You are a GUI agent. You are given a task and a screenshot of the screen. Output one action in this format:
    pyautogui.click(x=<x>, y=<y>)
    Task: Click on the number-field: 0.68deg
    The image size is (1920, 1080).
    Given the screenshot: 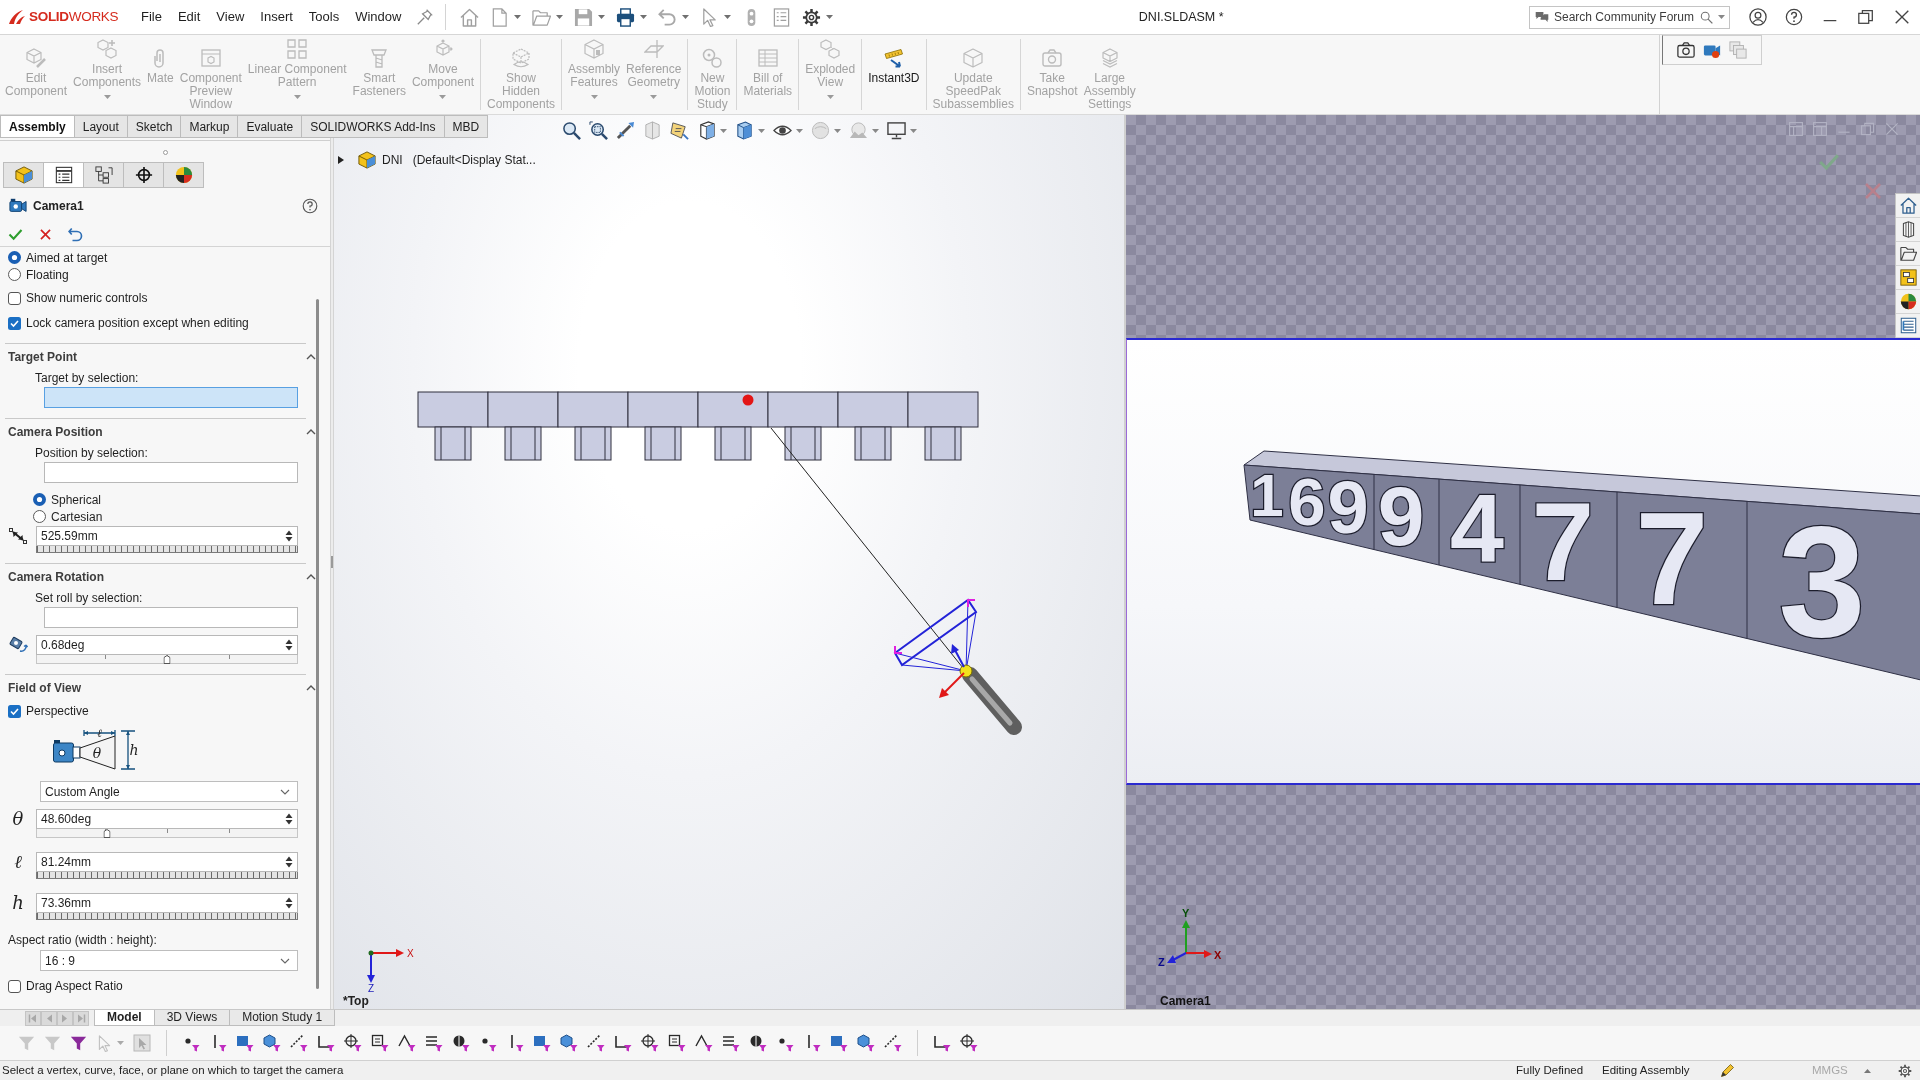 What is the action you would take?
    pyautogui.click(x=167, y=645)
    